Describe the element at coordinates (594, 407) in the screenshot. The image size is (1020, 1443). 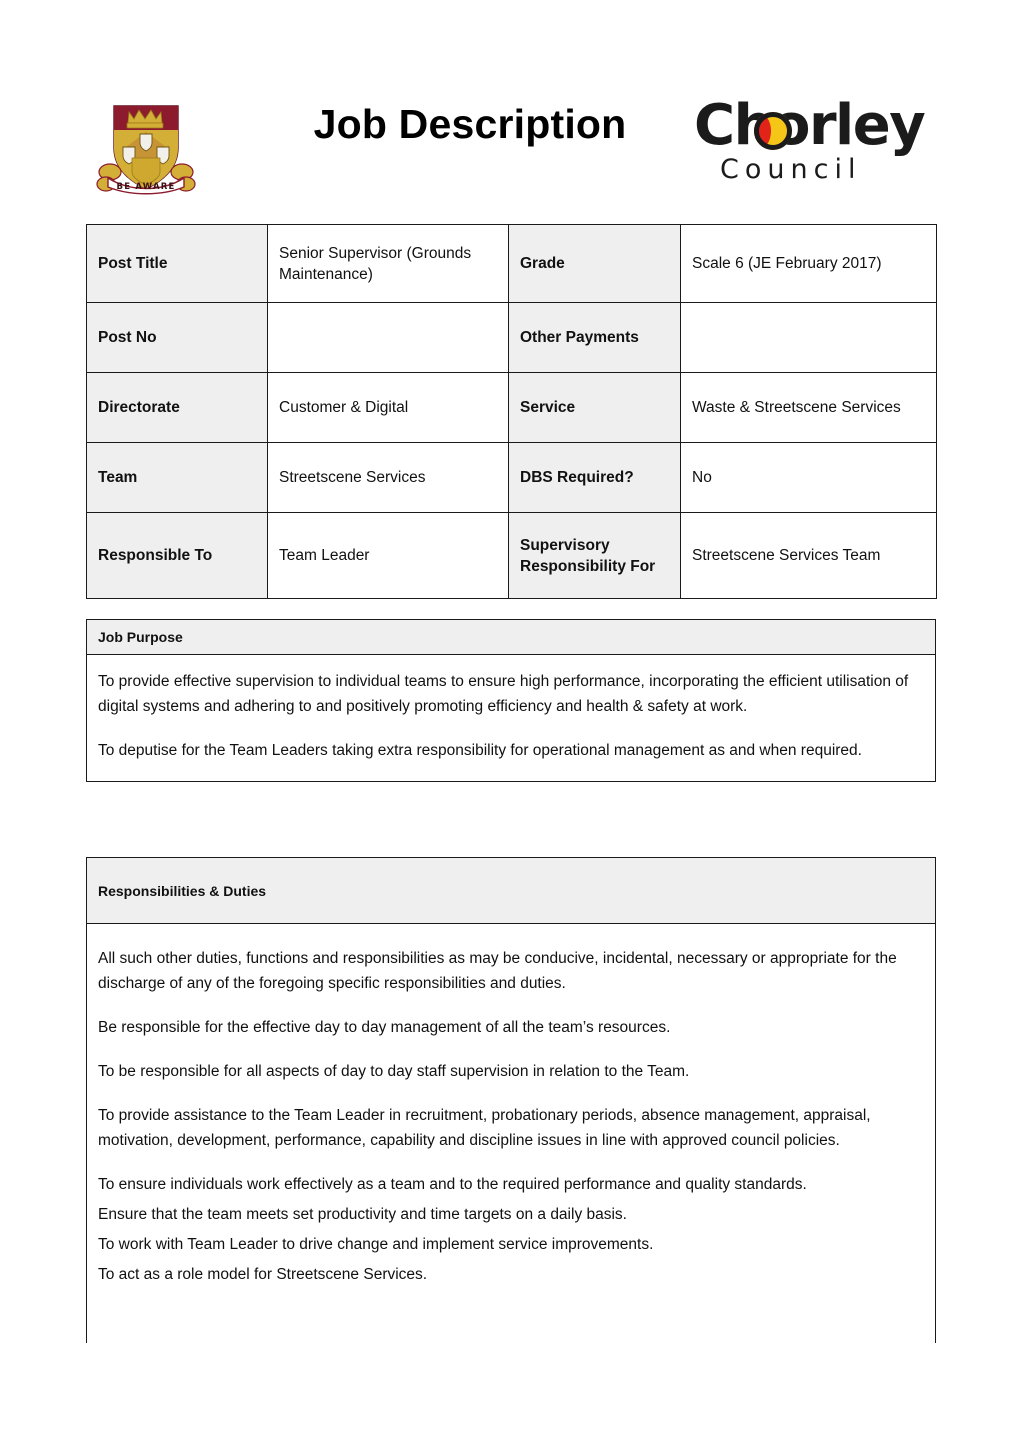
I see `field-label-service: Service` at that location.